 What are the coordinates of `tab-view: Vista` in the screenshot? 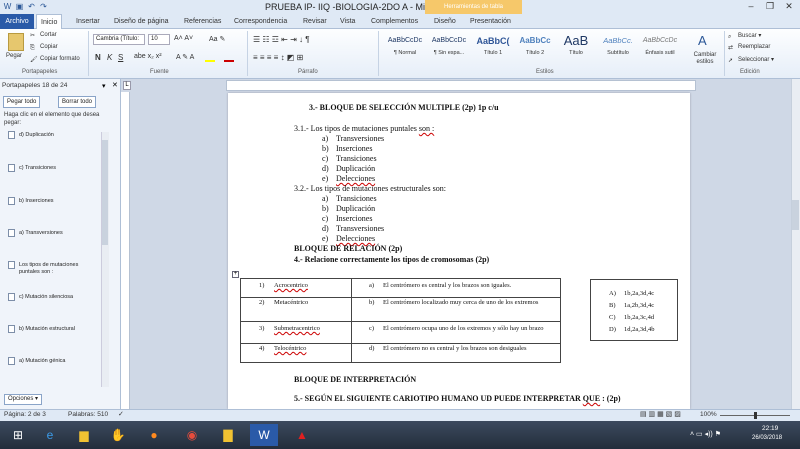 It's located at (347, 21).